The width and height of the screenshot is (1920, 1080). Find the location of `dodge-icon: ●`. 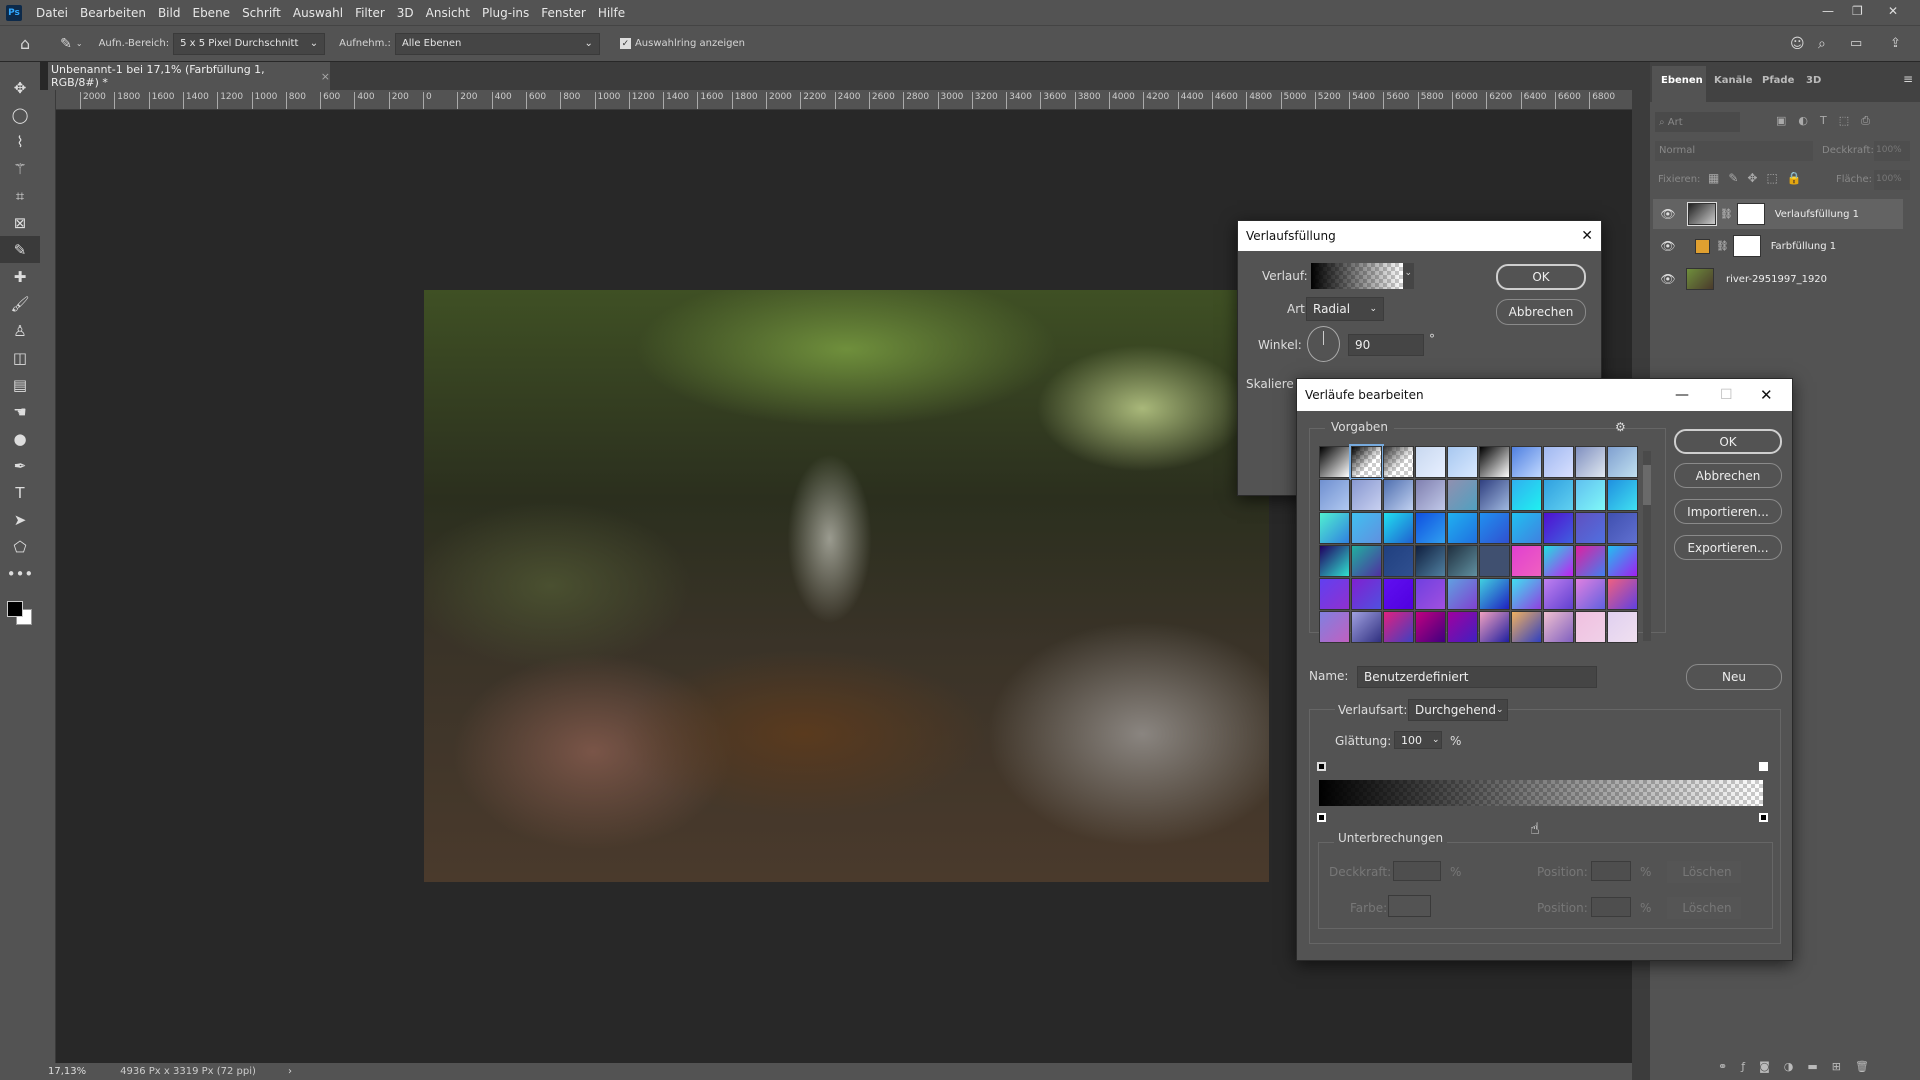

dodge-icon: ● is located at coordinates (20, 438).